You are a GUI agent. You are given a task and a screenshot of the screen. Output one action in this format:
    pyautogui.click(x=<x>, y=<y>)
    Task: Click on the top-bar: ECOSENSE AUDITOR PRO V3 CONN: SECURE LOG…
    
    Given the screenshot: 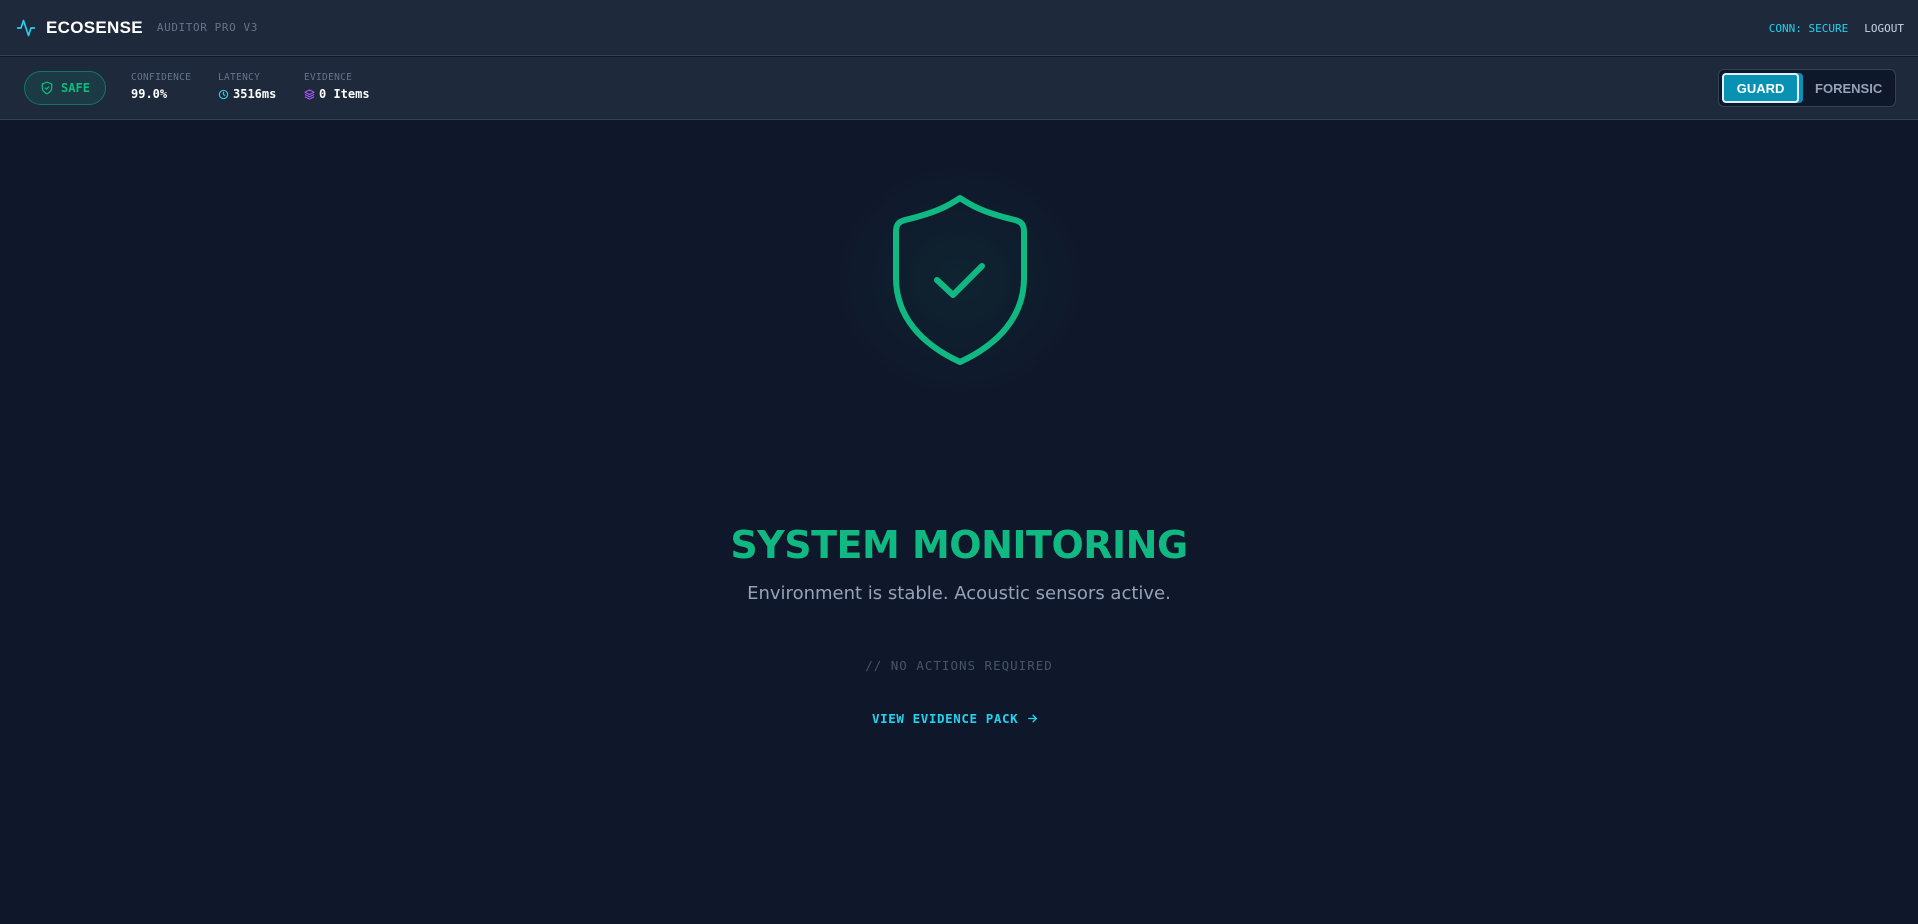 What is the action you would take?
    pyautogui.click(x=959, y=28)
    